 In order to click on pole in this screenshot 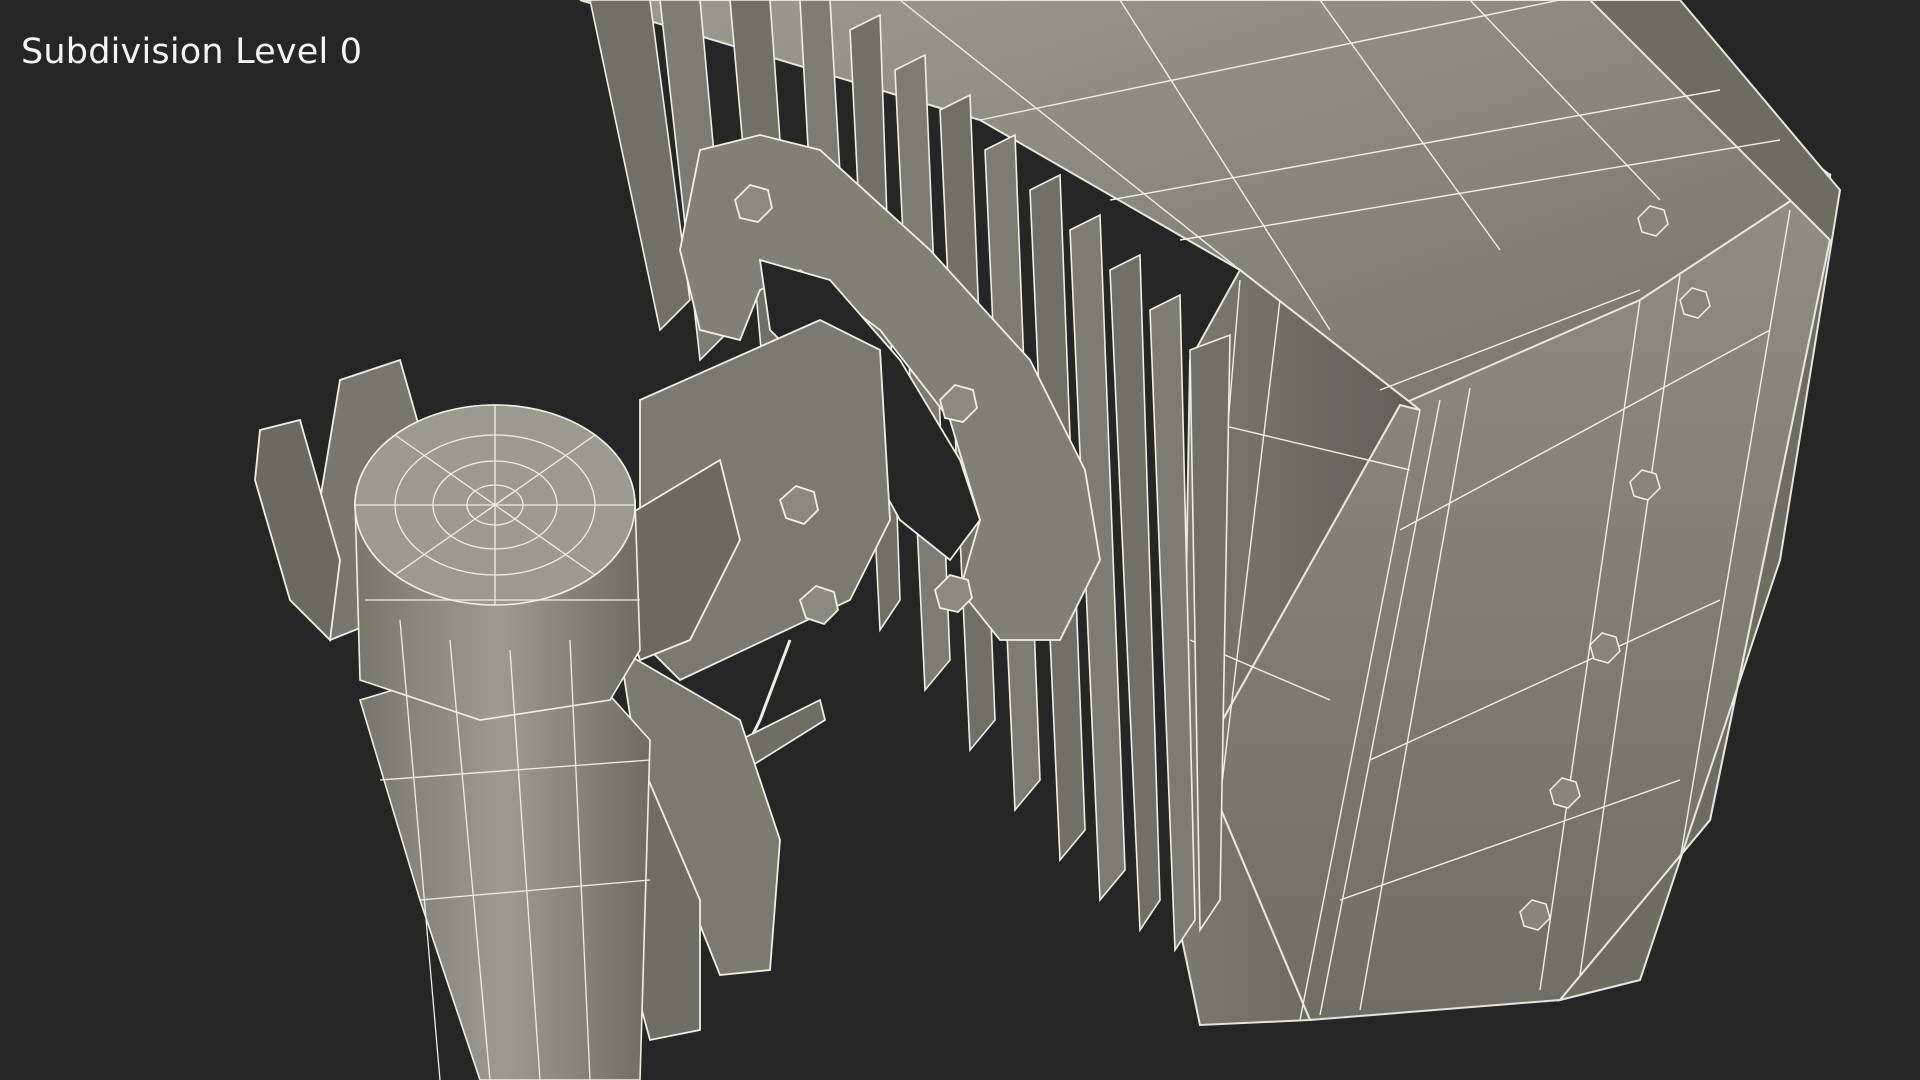, I will do `click(502, 742)`.